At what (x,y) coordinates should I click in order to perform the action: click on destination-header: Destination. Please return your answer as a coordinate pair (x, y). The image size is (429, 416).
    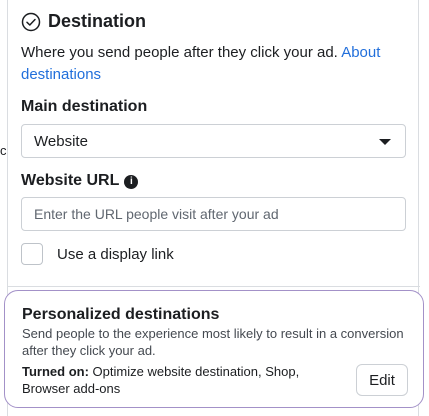
    Looking at the image, I should click on (83, 21).